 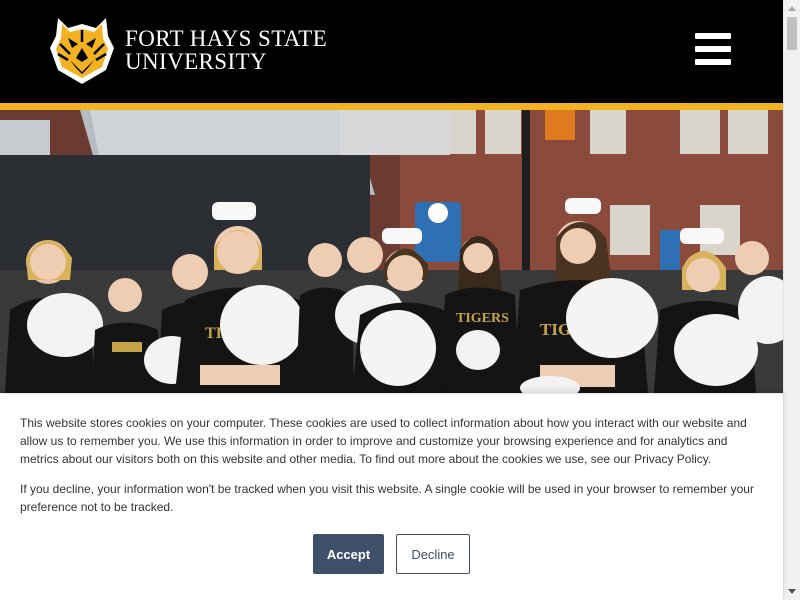 I want to click on accept-cookies-button: Accept, so click(x=348, y=554).